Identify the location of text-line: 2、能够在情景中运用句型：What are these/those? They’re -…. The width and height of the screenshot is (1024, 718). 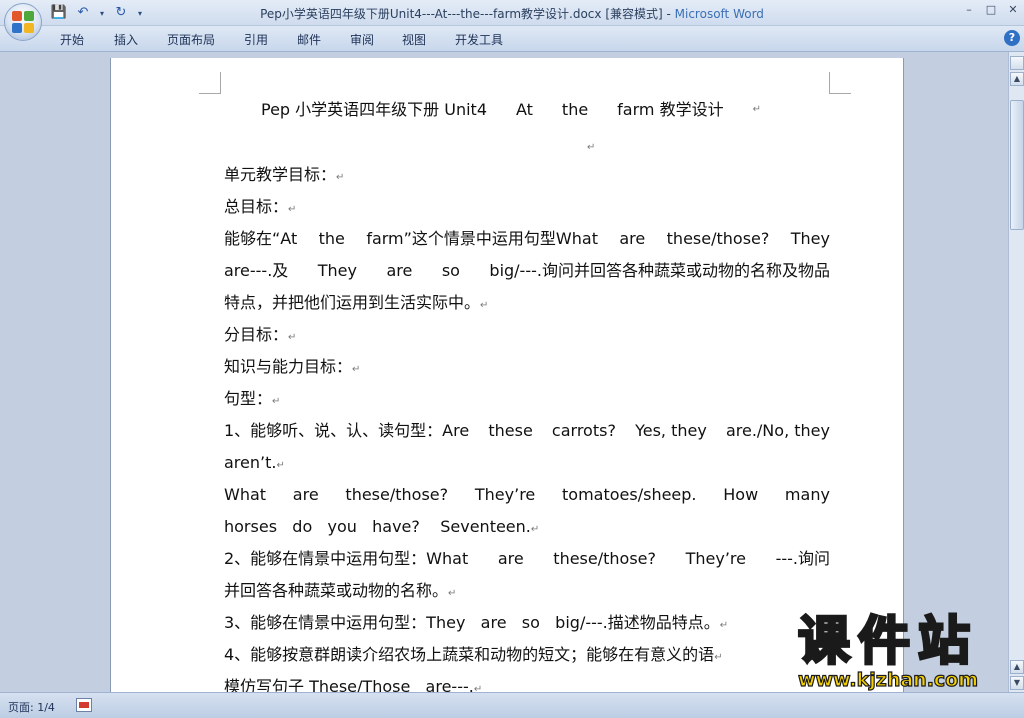
(527, 559).